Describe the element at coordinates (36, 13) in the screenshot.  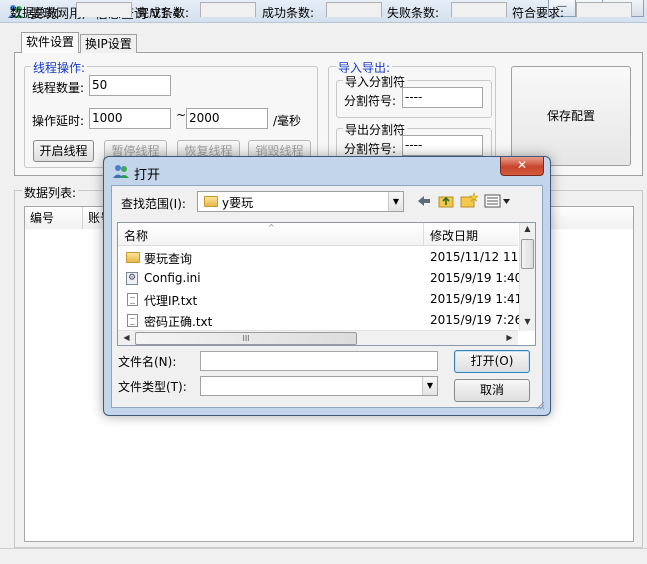
I see `total-count-label: 数据总数:` at that location.